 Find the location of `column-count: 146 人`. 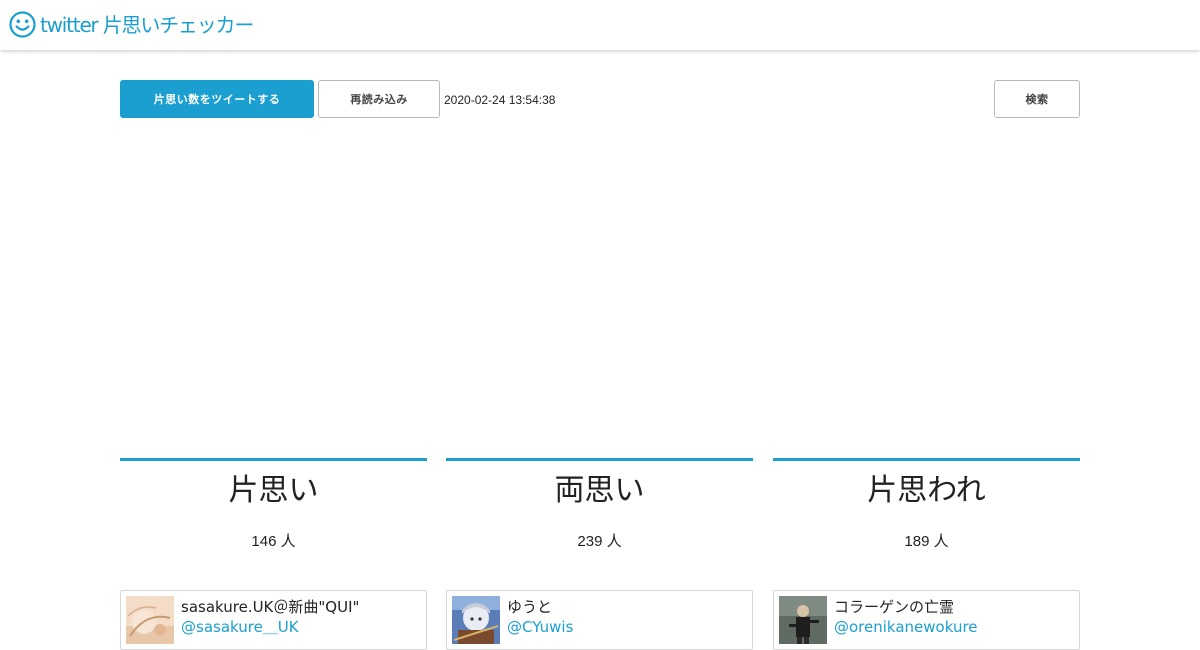

column-count: 146 人 is located at coordinates (273, 541).